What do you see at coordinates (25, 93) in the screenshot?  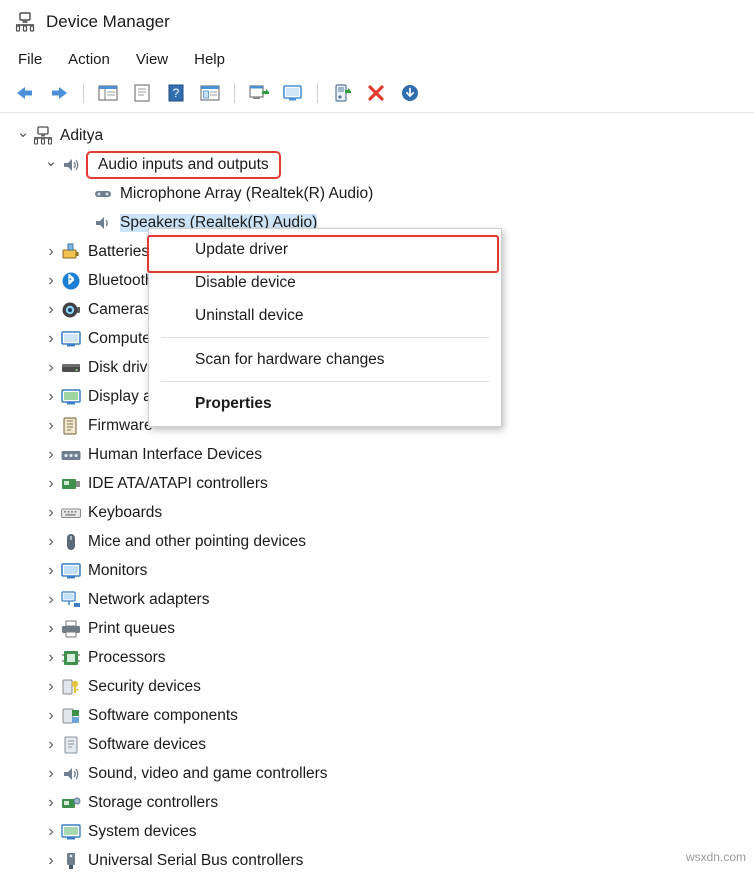 I see `back-button` at bounding box center [25, 93].